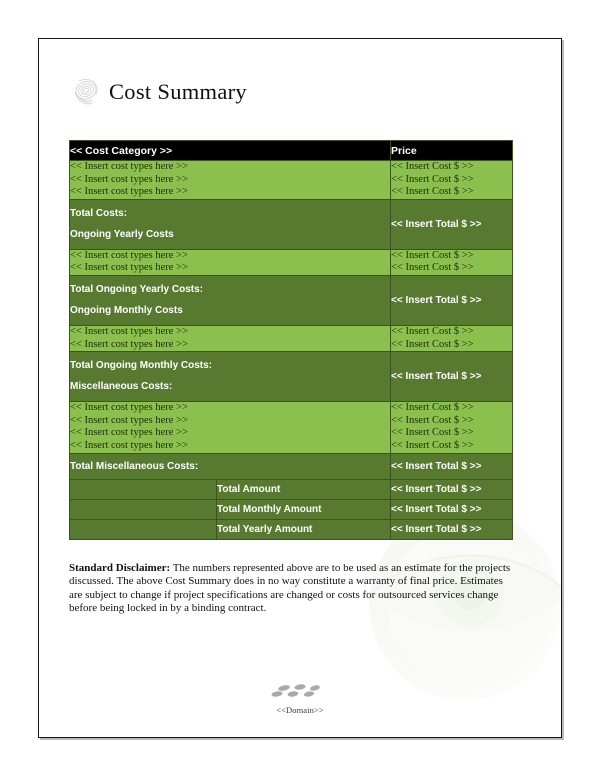 The width and height of the screenshot is (600, 776). What do you see at coordinates (230, 466) in the screenshot?
I see `cell-total-label: Total Miscellaneous Costs:` at bounding box center [230, 466].